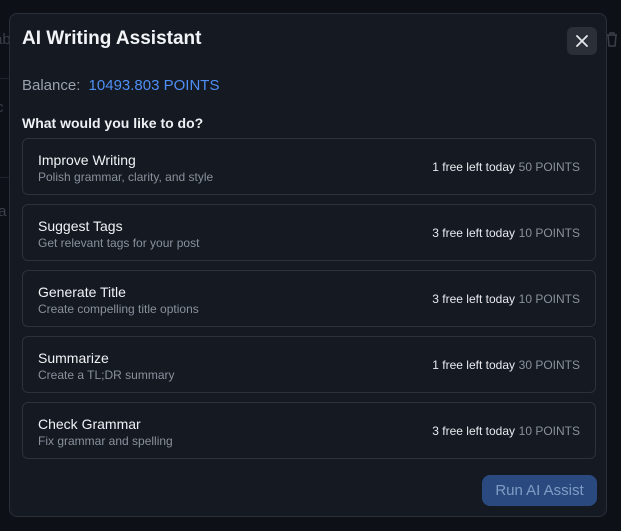 The width and height of the screenshot is (621, 531). I want to click on option-cost: 30 POINTS, so click(549, 365).